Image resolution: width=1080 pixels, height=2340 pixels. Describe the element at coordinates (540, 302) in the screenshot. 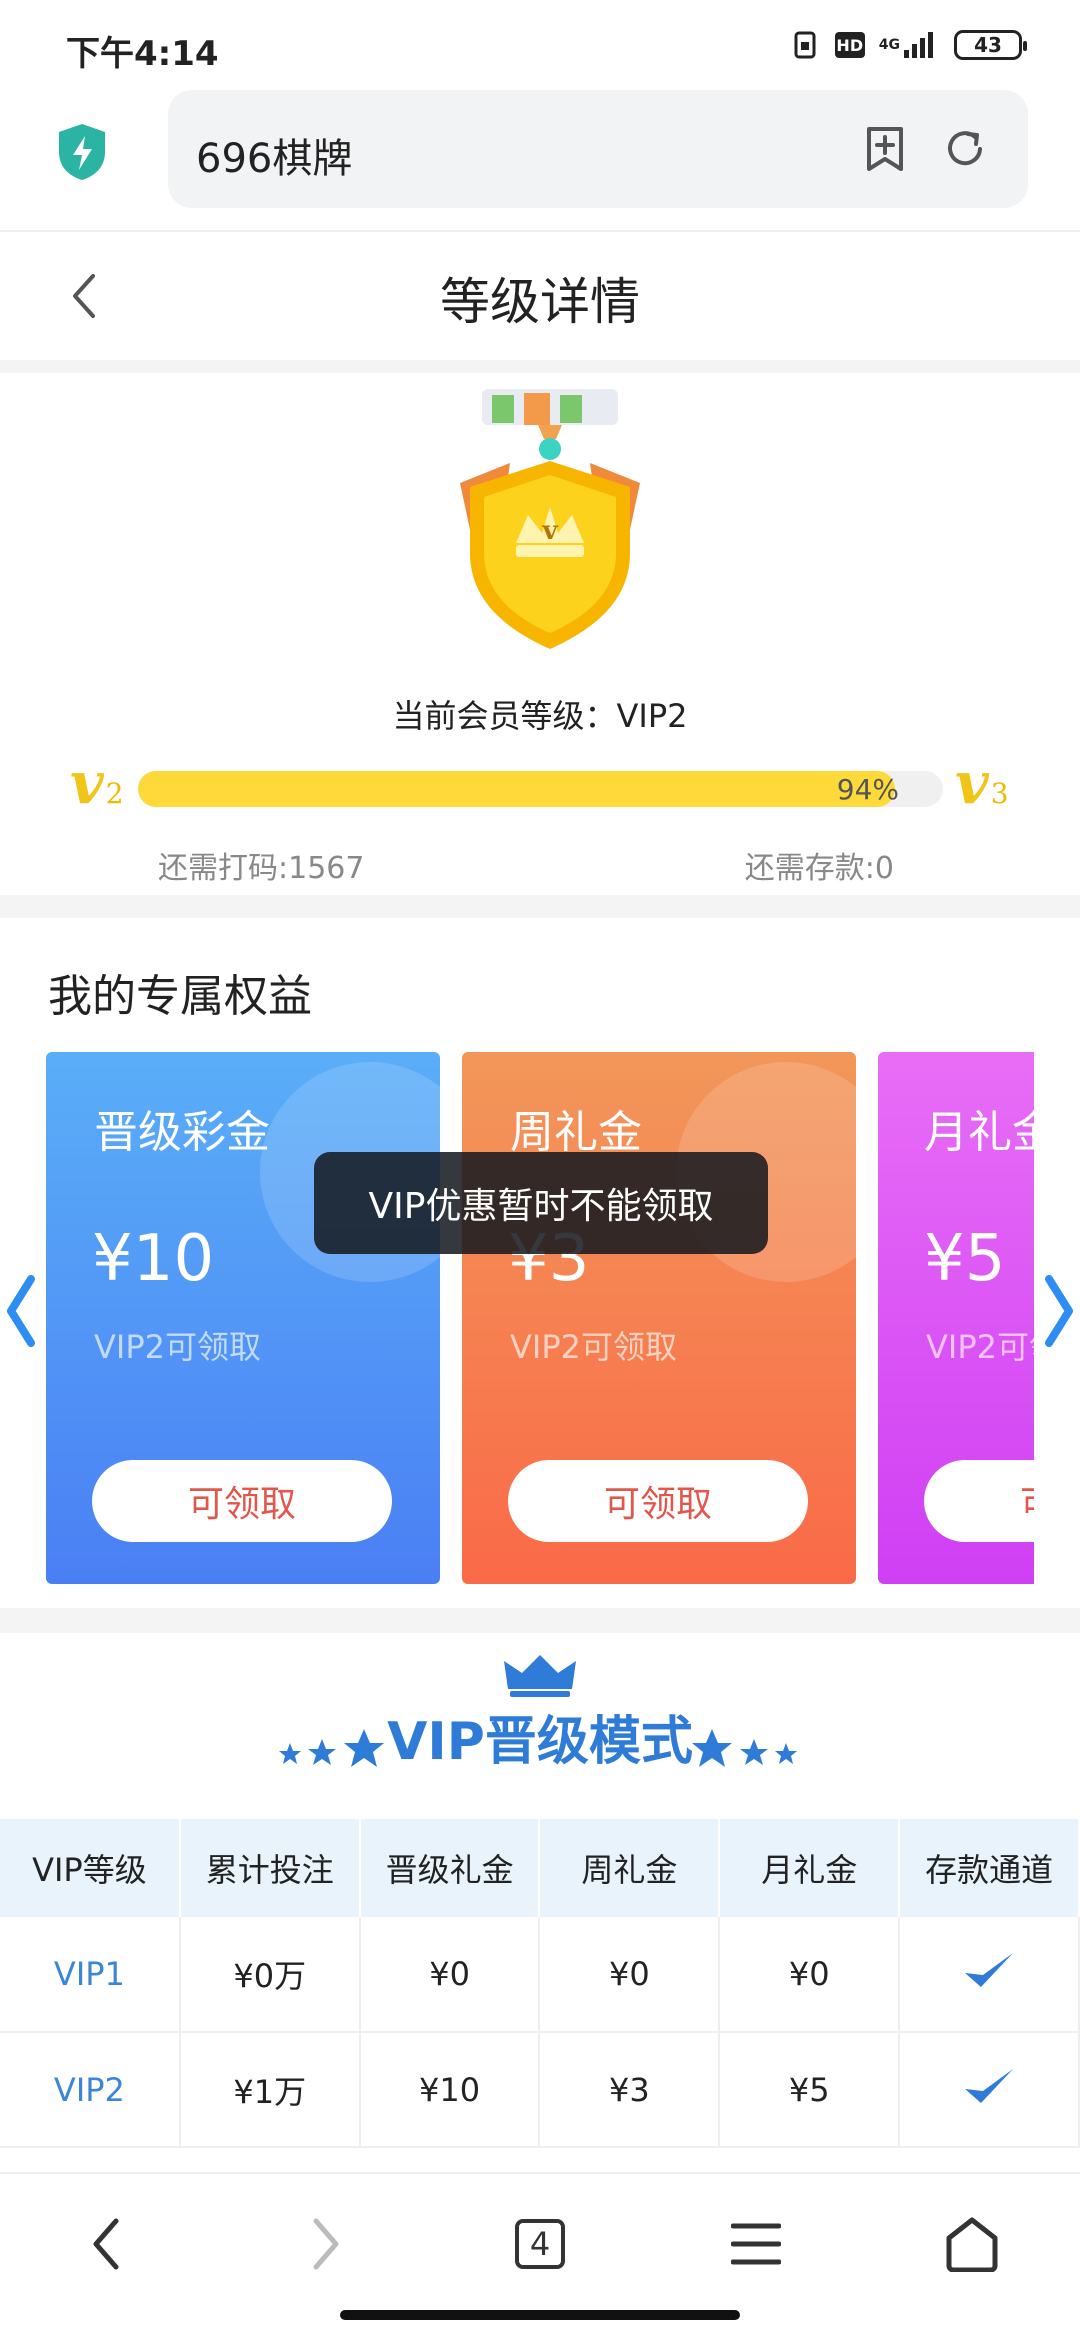

I see `page-title: 等级详情` at that location.